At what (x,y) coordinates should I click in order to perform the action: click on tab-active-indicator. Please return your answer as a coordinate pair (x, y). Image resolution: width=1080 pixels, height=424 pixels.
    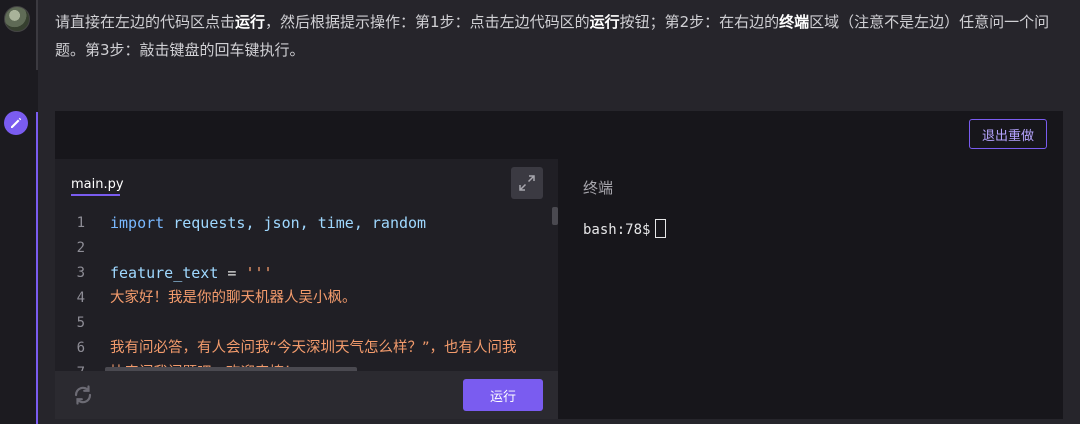
    Looking at the image, I should click on (95, 195).